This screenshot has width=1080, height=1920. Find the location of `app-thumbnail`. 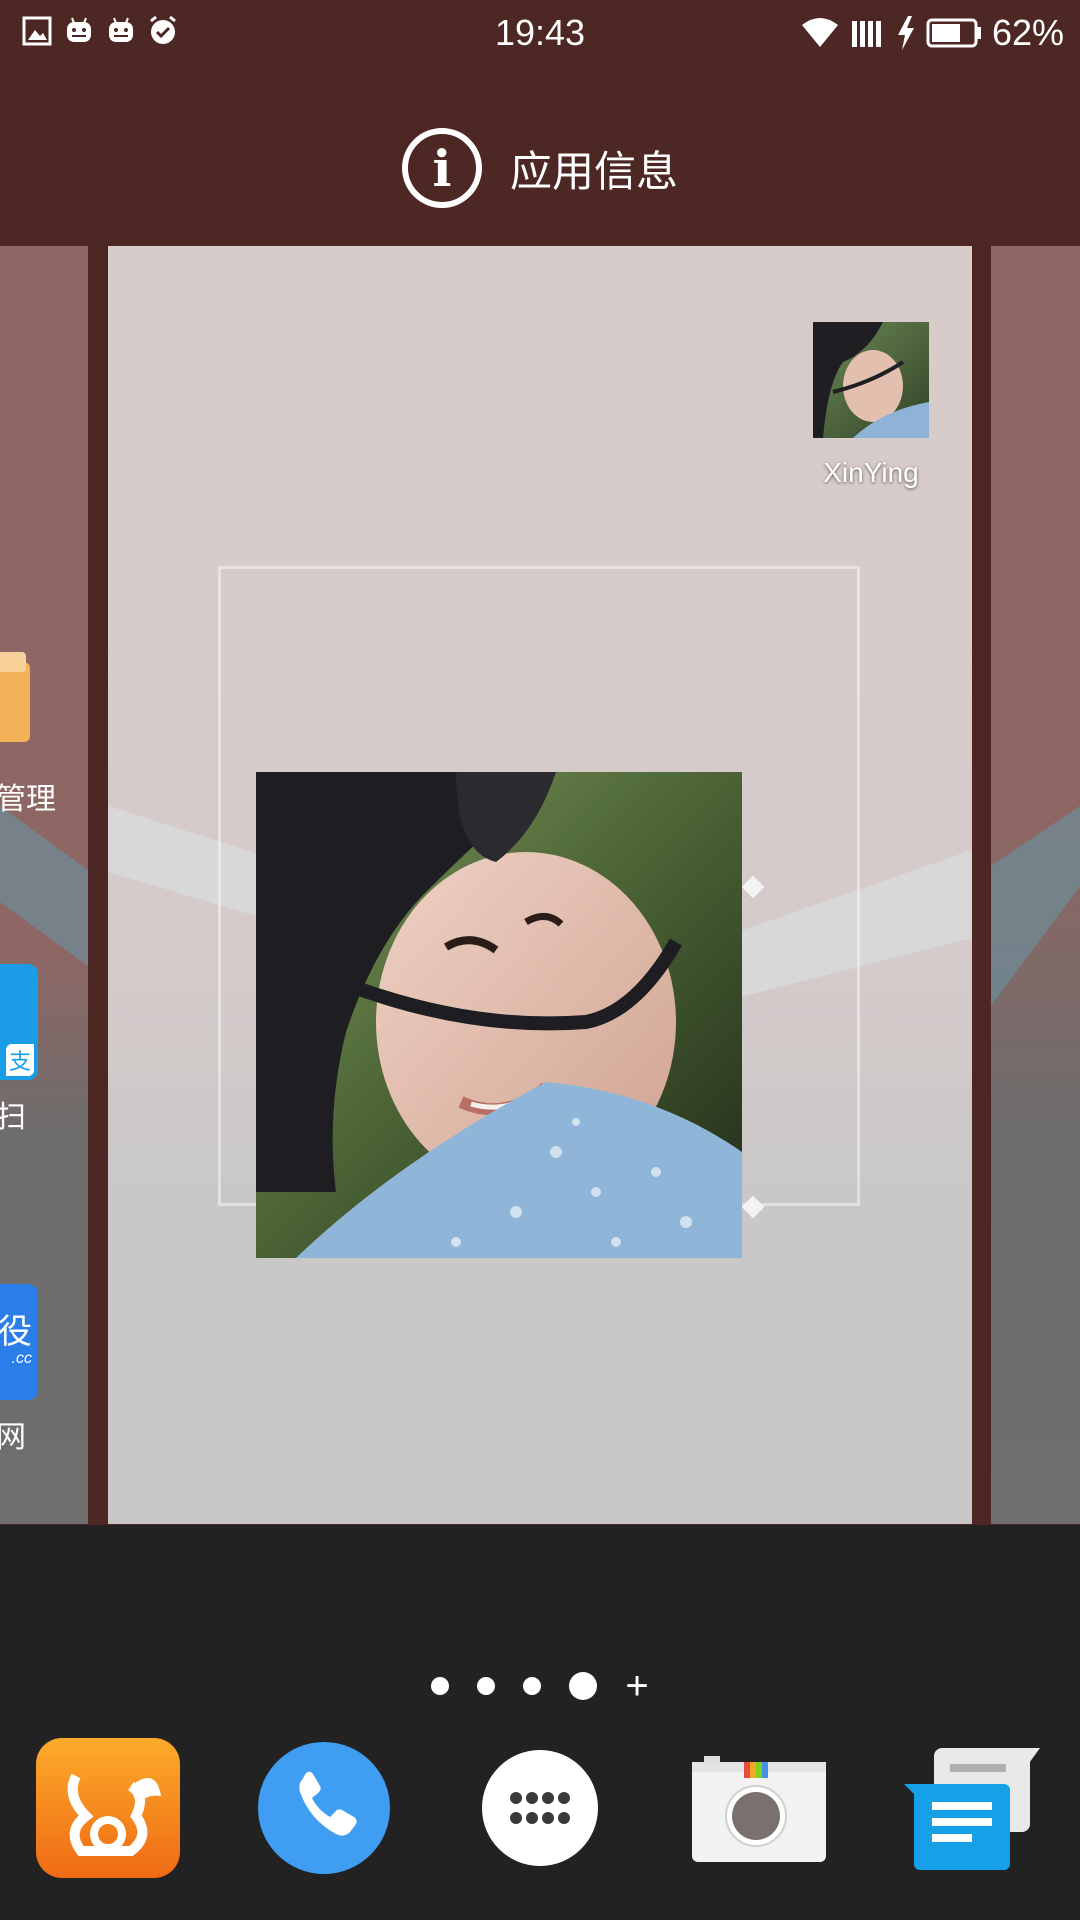

app-thumbnail is located at coordinates (871, 380).